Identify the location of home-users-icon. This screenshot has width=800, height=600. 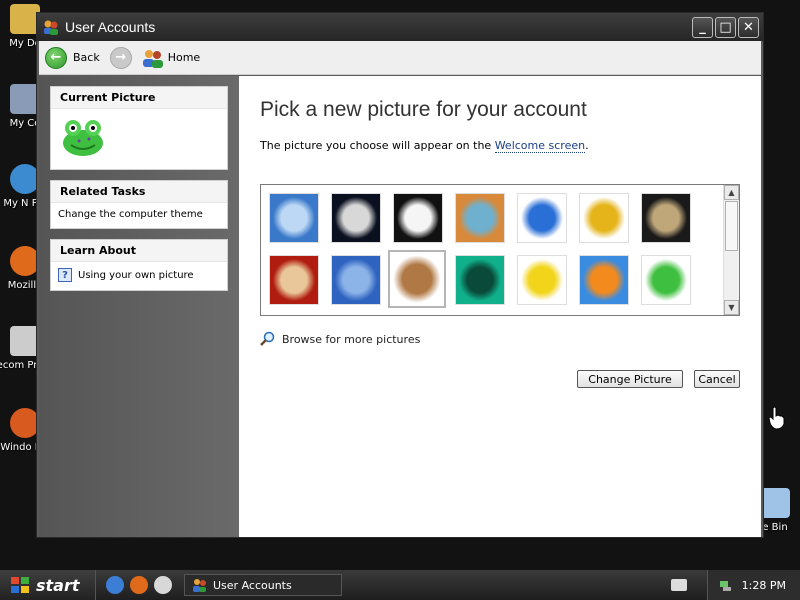
(153, 58).